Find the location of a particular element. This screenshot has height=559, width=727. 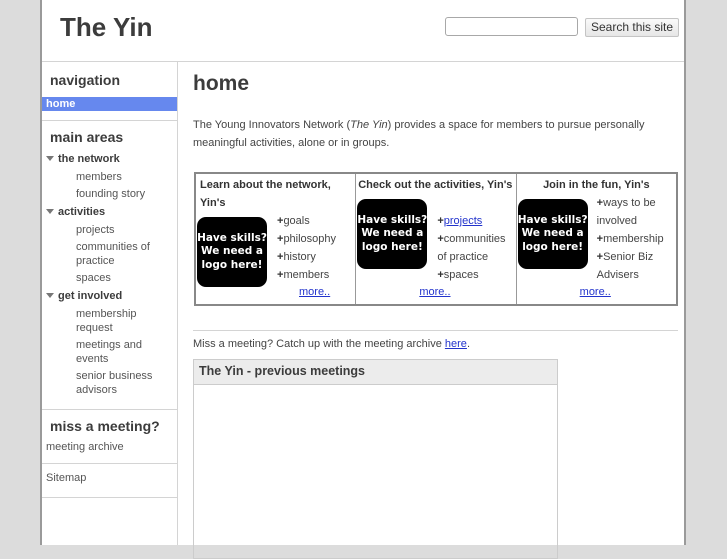

sidebar-group-the-network: the network is located at coordinates (109, 159).